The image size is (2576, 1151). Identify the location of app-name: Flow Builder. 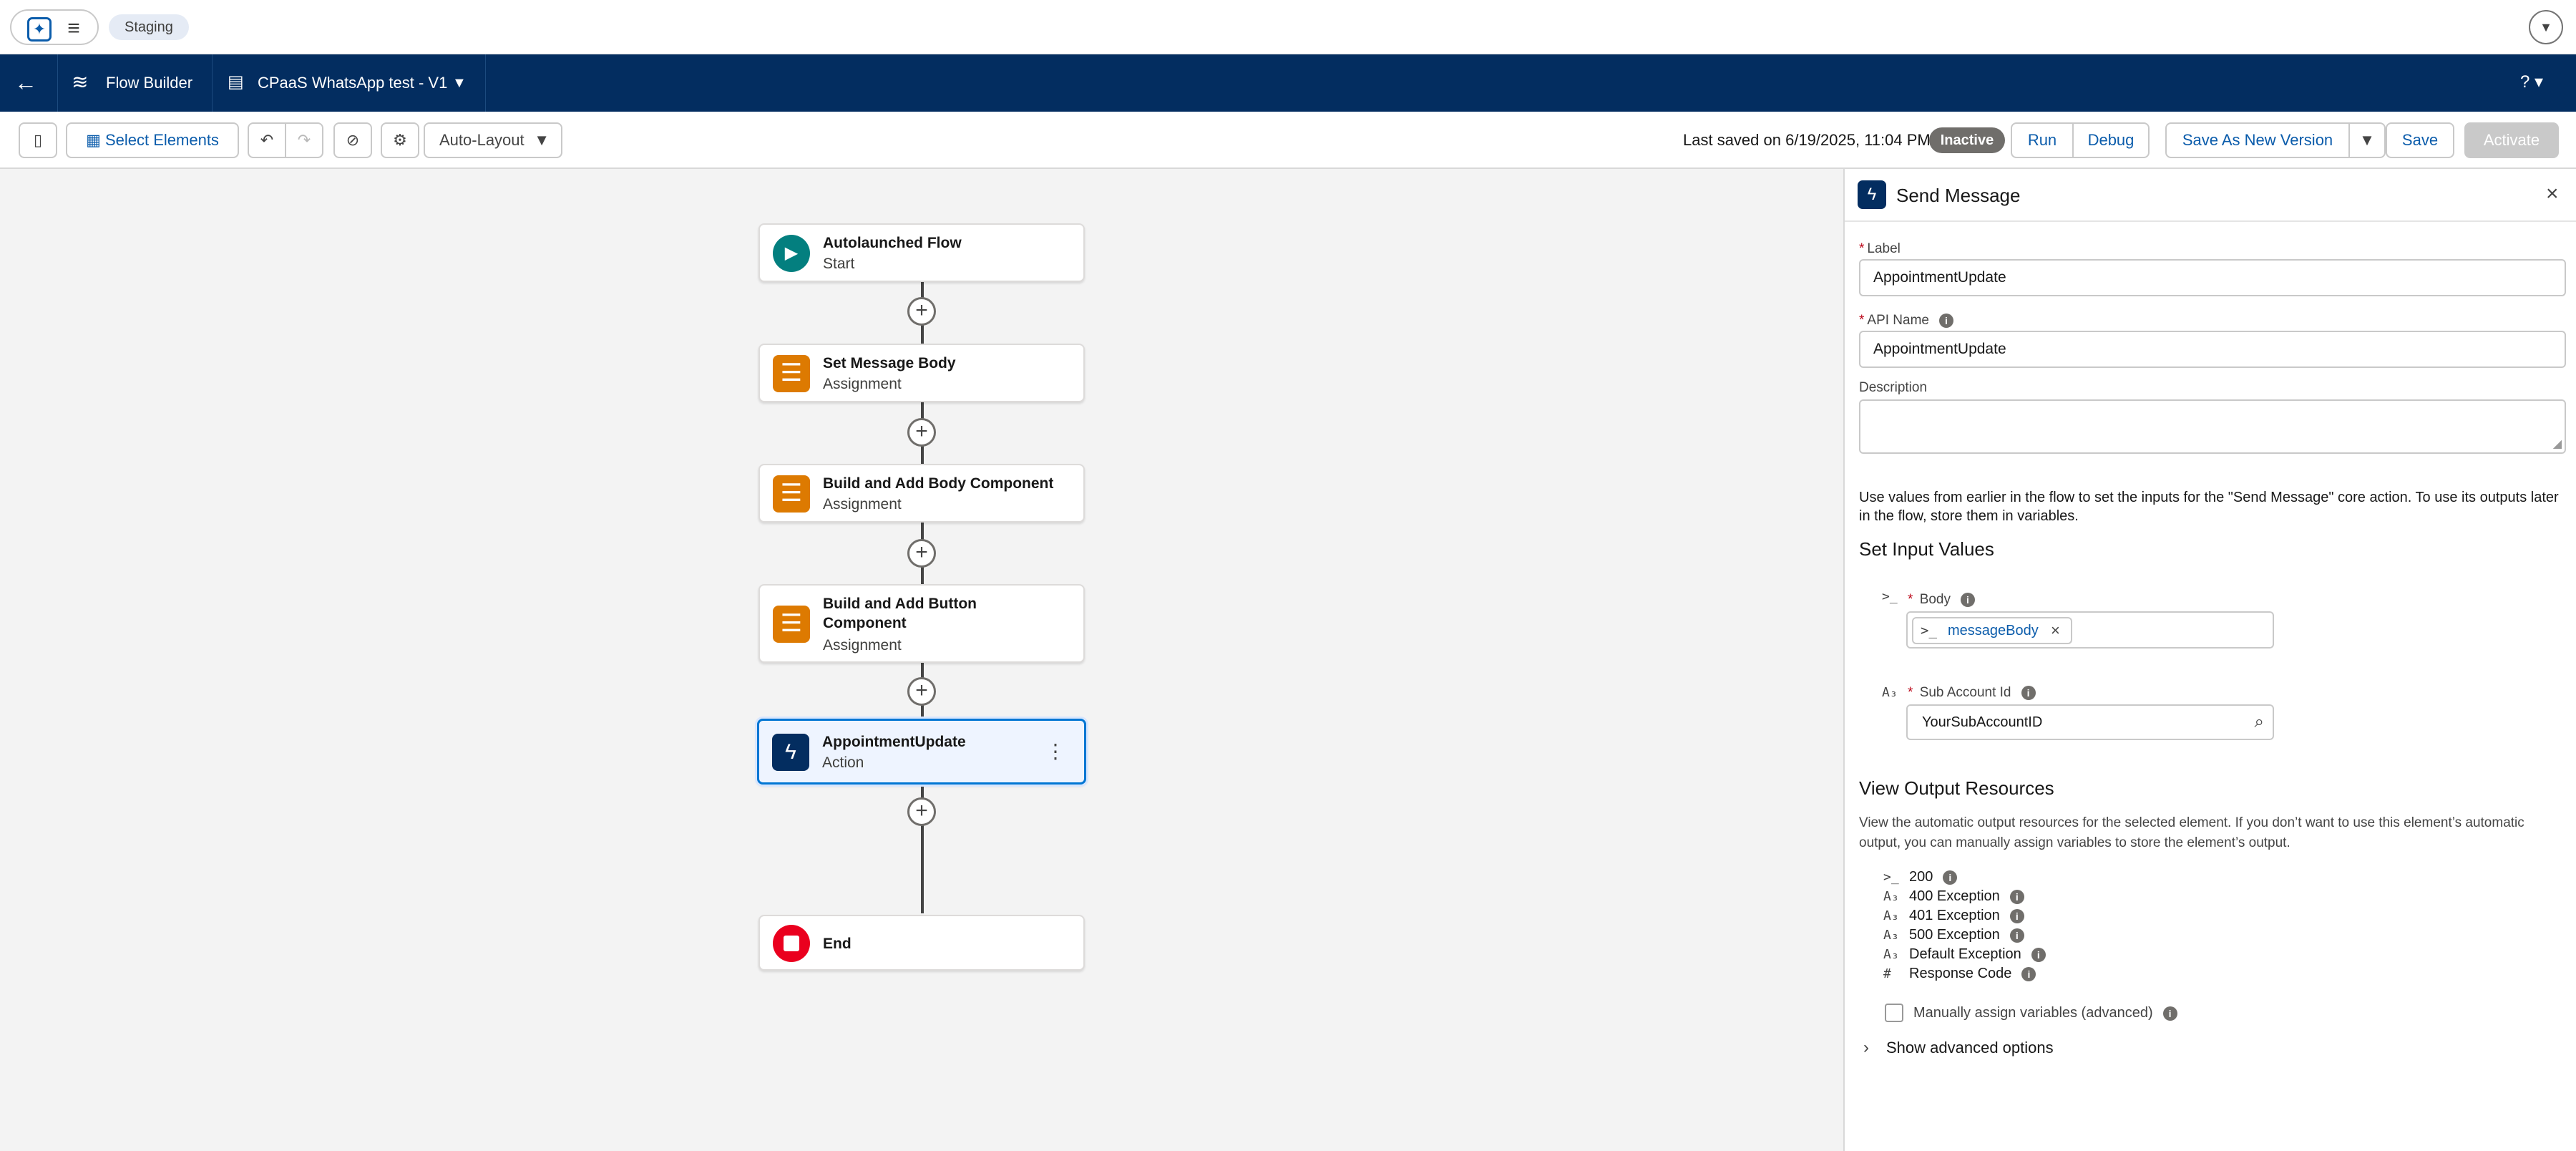
(149, 83).